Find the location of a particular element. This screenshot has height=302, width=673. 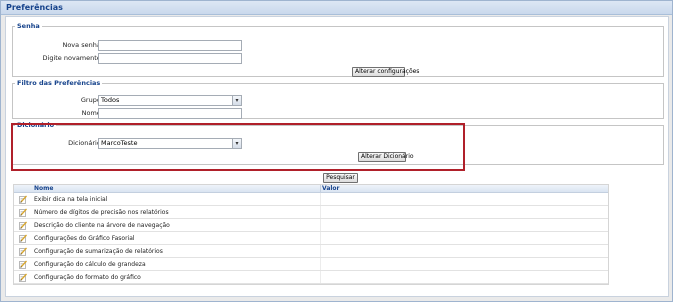

panel-title: Preferências is located at coordinates (336, 8).